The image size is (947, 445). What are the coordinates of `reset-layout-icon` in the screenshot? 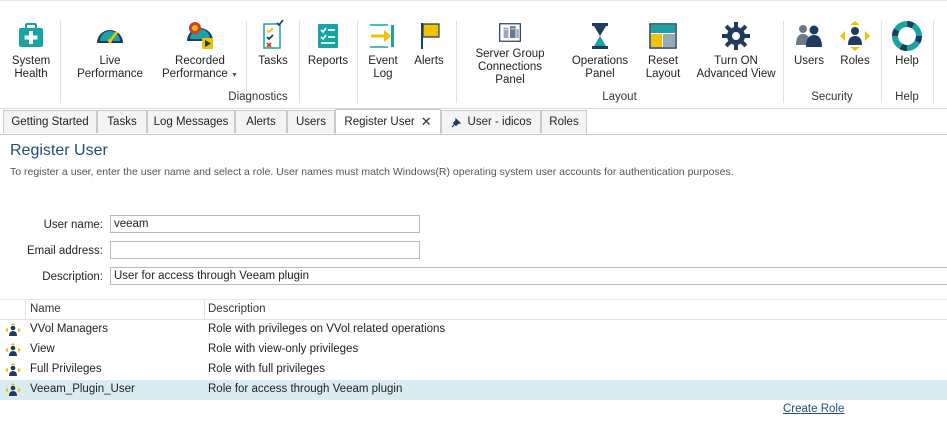 It's located at (663, 36).